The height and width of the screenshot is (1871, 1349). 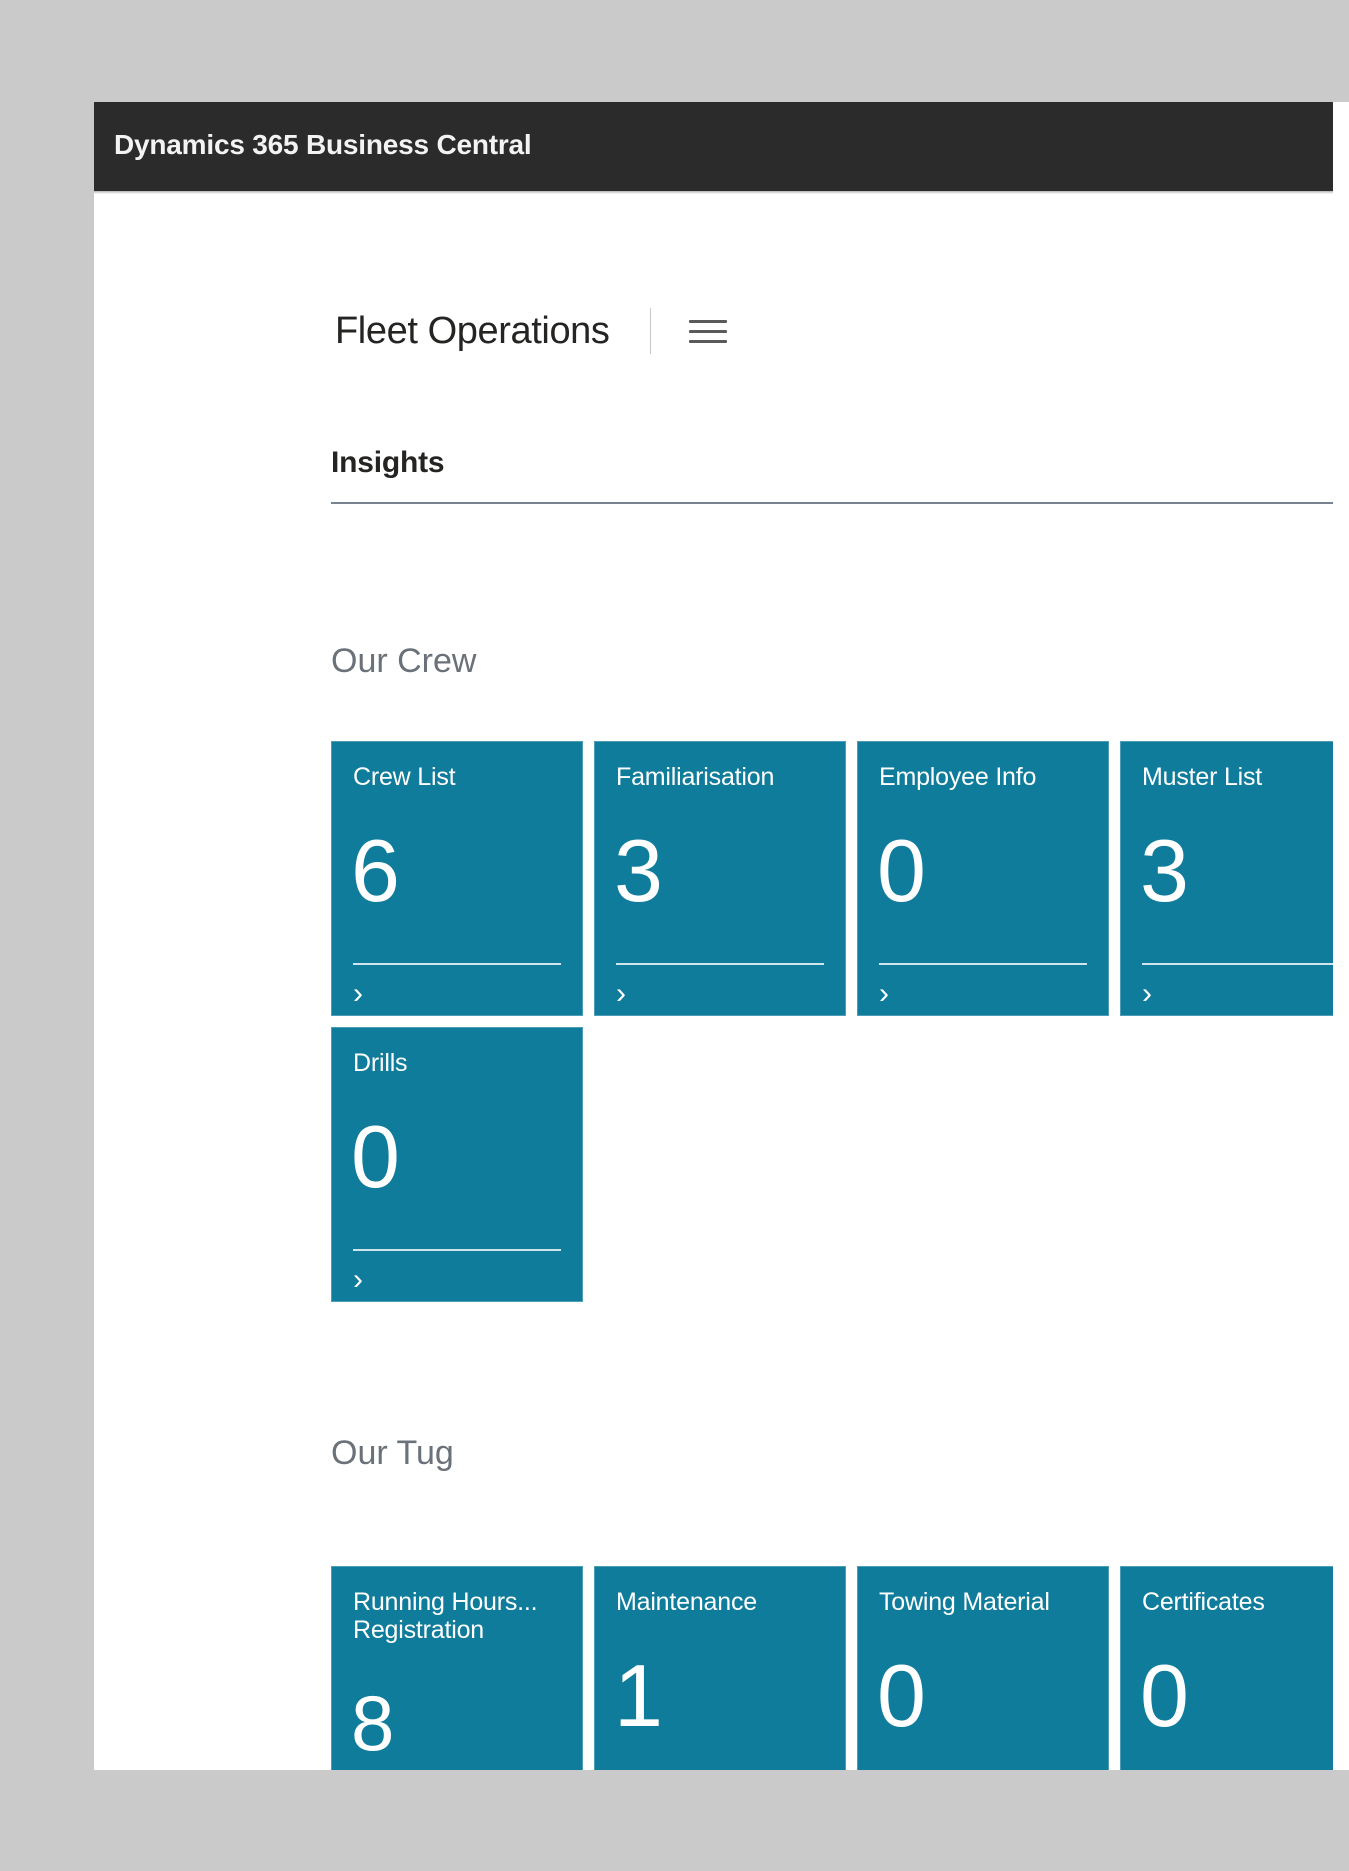 What do you see at coordinates (840, 503) in the screenshot?
I see `insights-divider` at bounding box center [840, 503].